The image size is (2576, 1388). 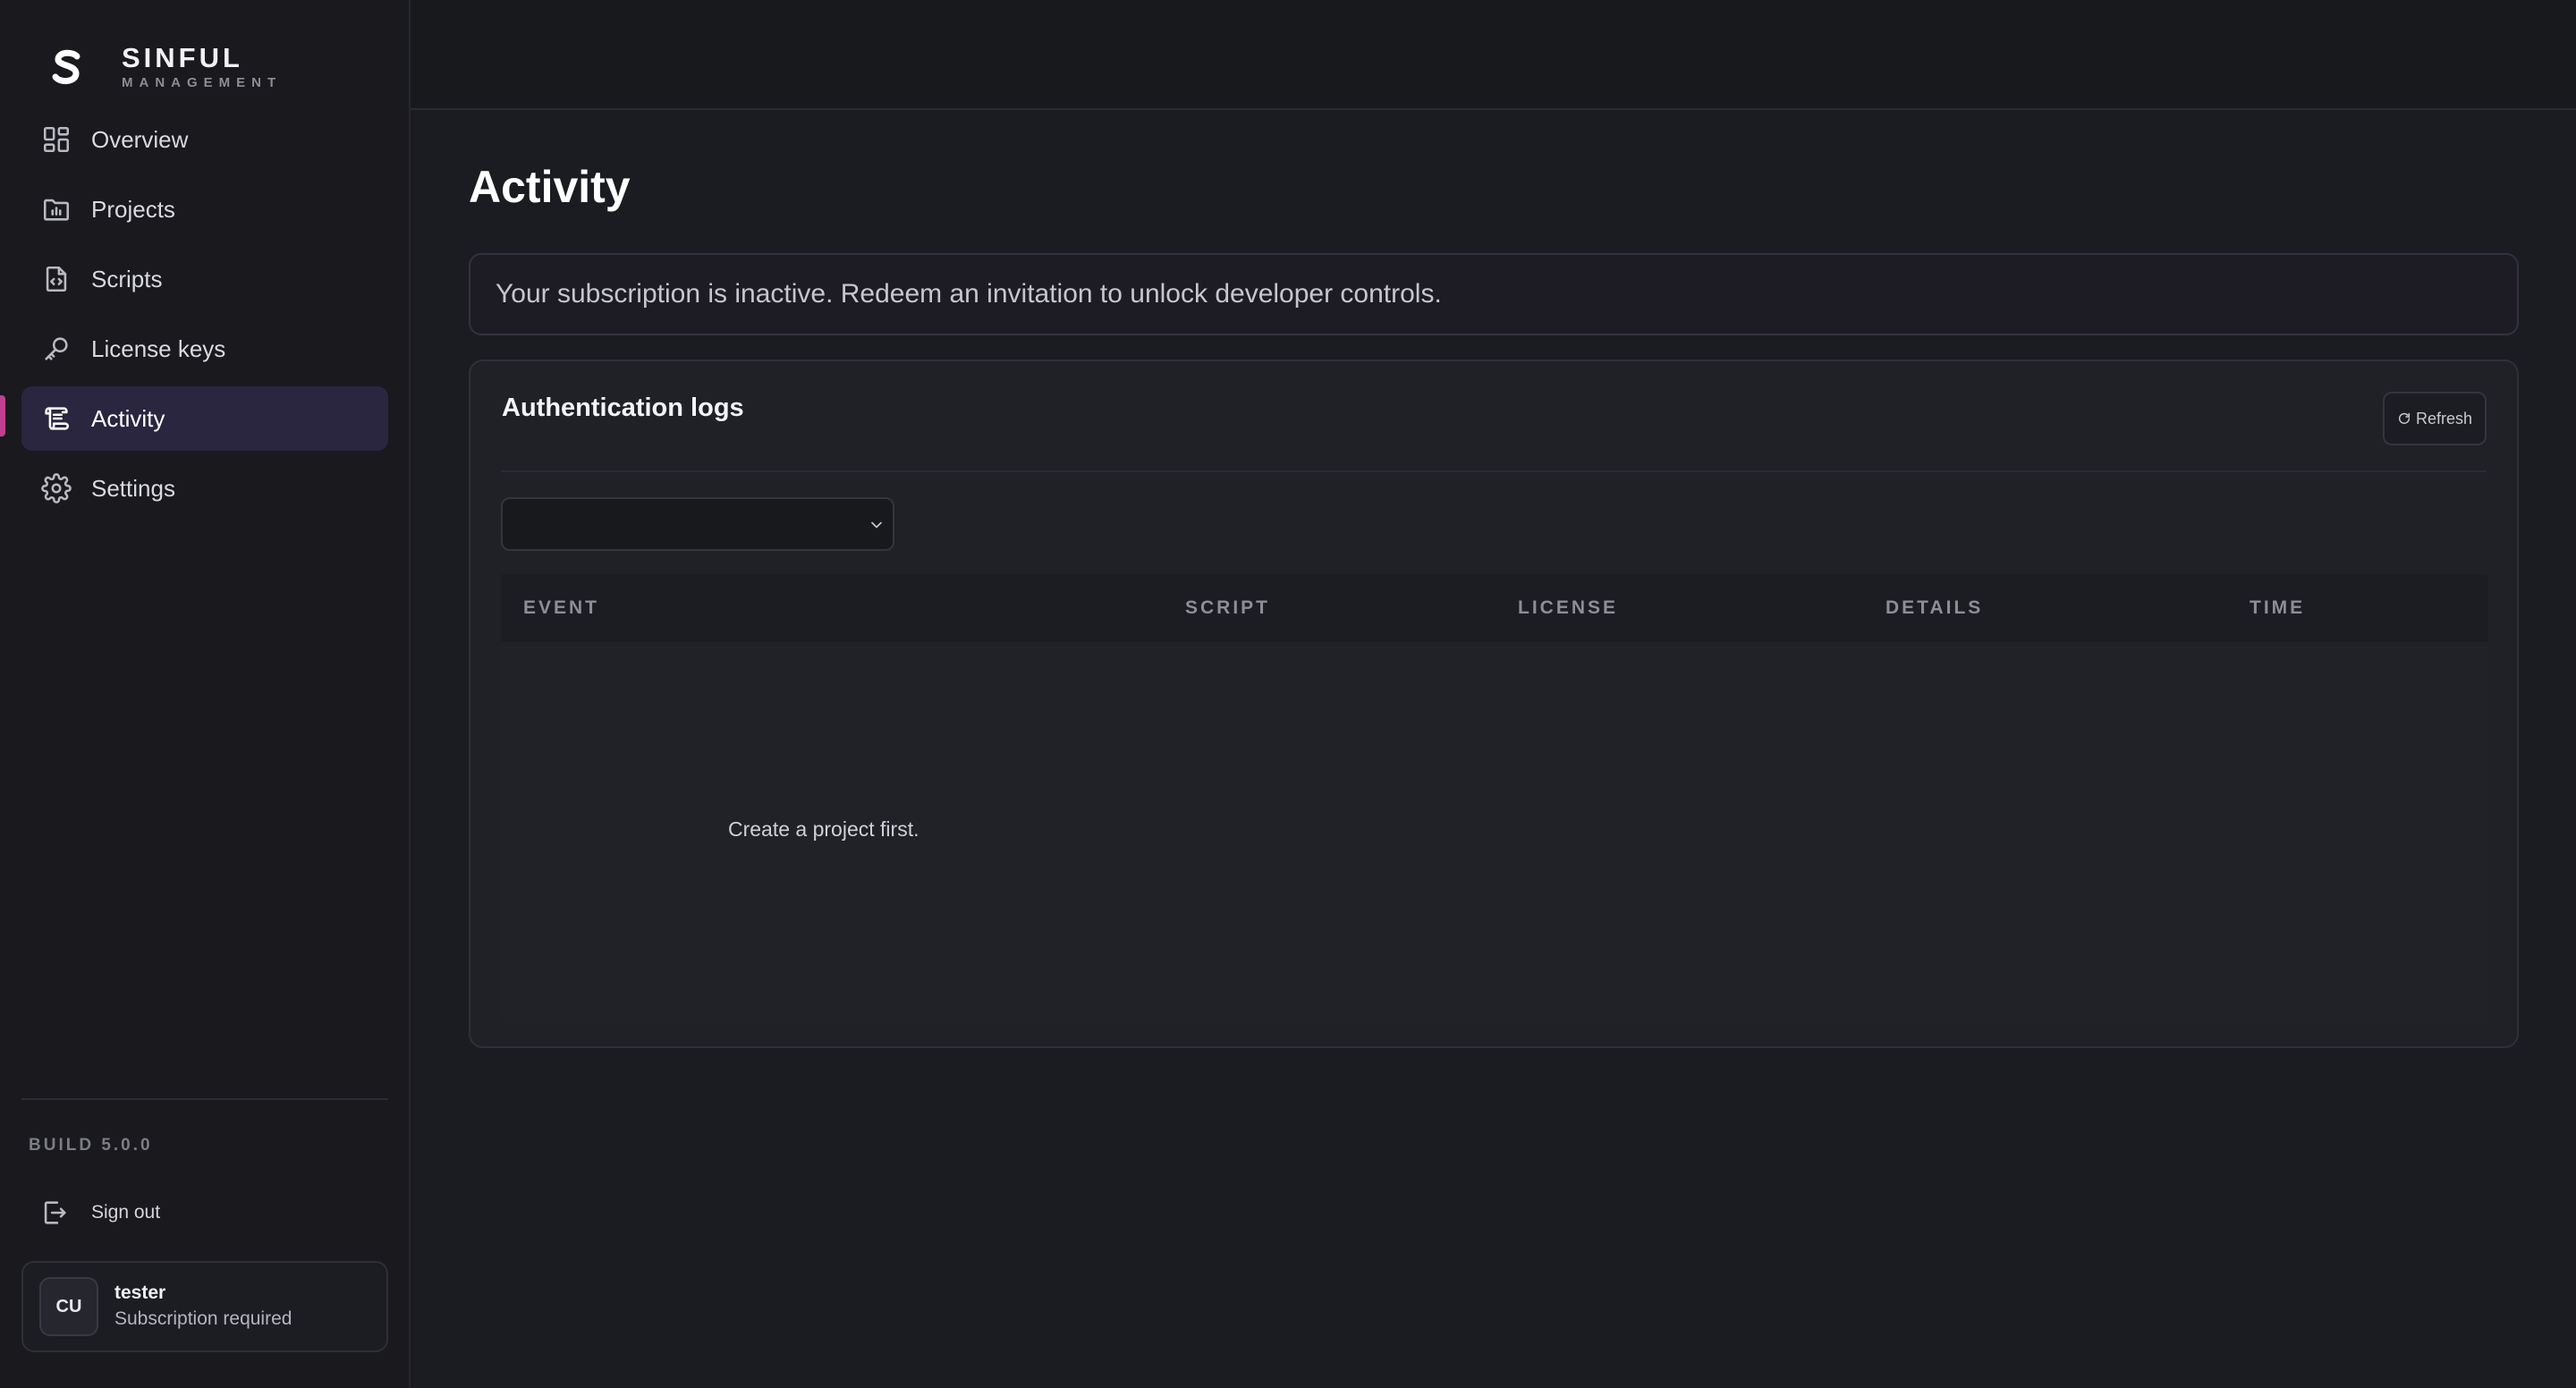 I want to click on sign-out-label: Sign out, so click(x=126, y=1213).